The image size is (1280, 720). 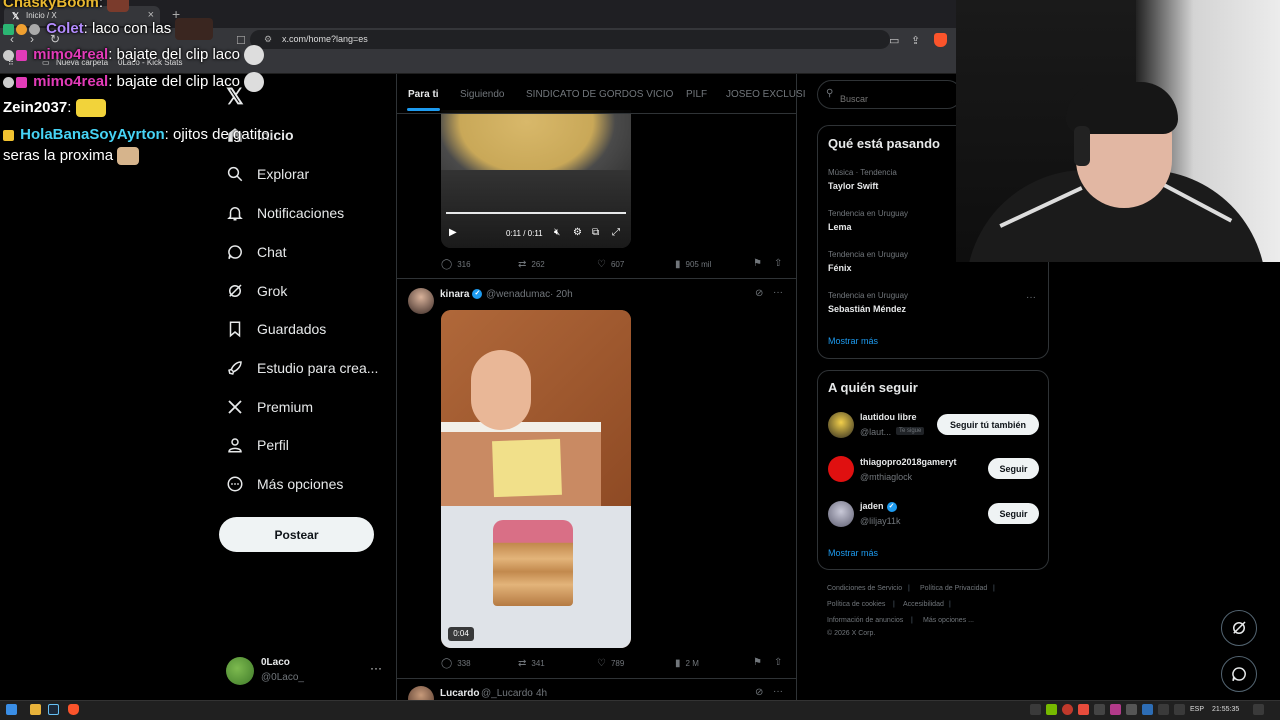 What do you see at coordinates (1239, 628) in the screenshot?
I see `grok-float-button` at bounding box center [1239, 628].